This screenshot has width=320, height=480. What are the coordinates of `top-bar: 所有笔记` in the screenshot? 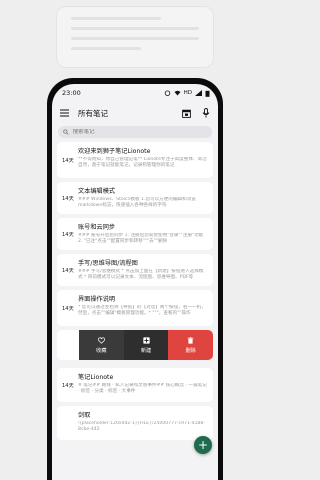 It's located at (135, 113).